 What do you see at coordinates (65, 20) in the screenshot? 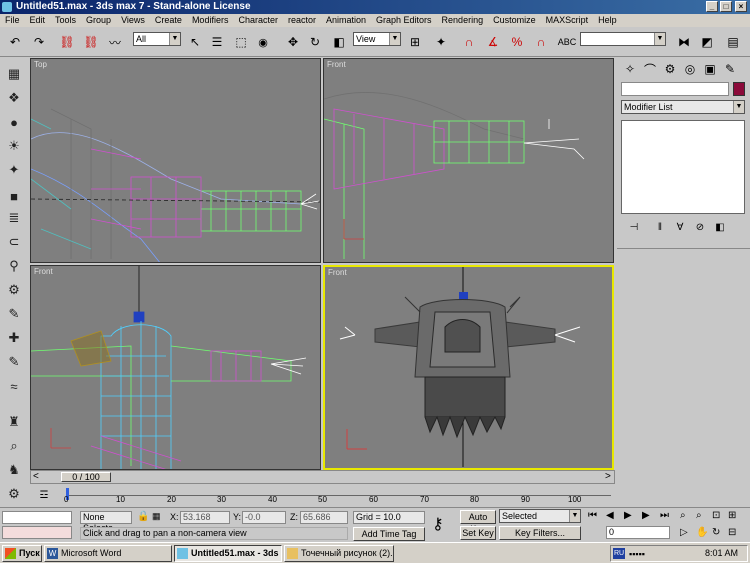
I see `menu-tools: Tools` at bounding box center [65, 20].